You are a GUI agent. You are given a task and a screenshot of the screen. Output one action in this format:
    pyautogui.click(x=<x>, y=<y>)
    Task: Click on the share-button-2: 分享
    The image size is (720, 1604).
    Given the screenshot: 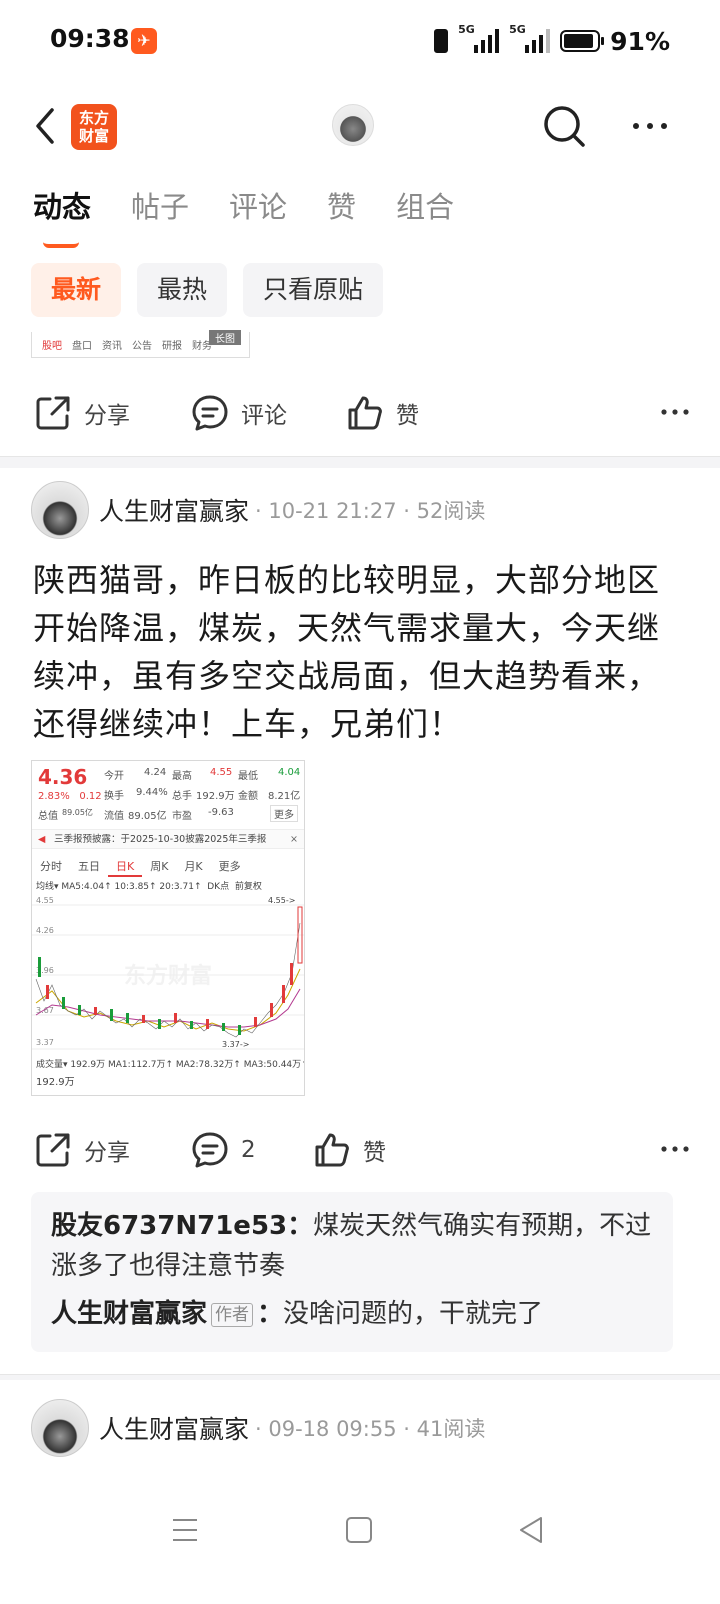 What is the action you would take?
    pyautogui.click(x=82, y=1150)
    